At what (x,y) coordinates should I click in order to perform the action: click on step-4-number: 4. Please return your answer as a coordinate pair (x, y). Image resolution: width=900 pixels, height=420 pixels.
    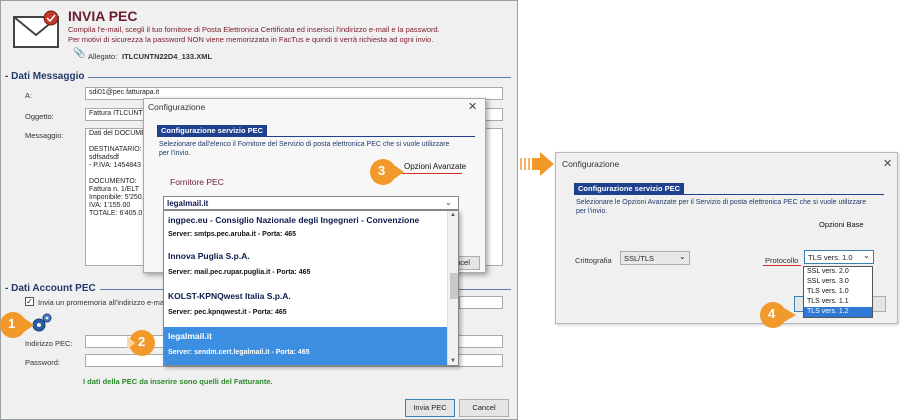
    Looking at the image, I should click on (772, 313).